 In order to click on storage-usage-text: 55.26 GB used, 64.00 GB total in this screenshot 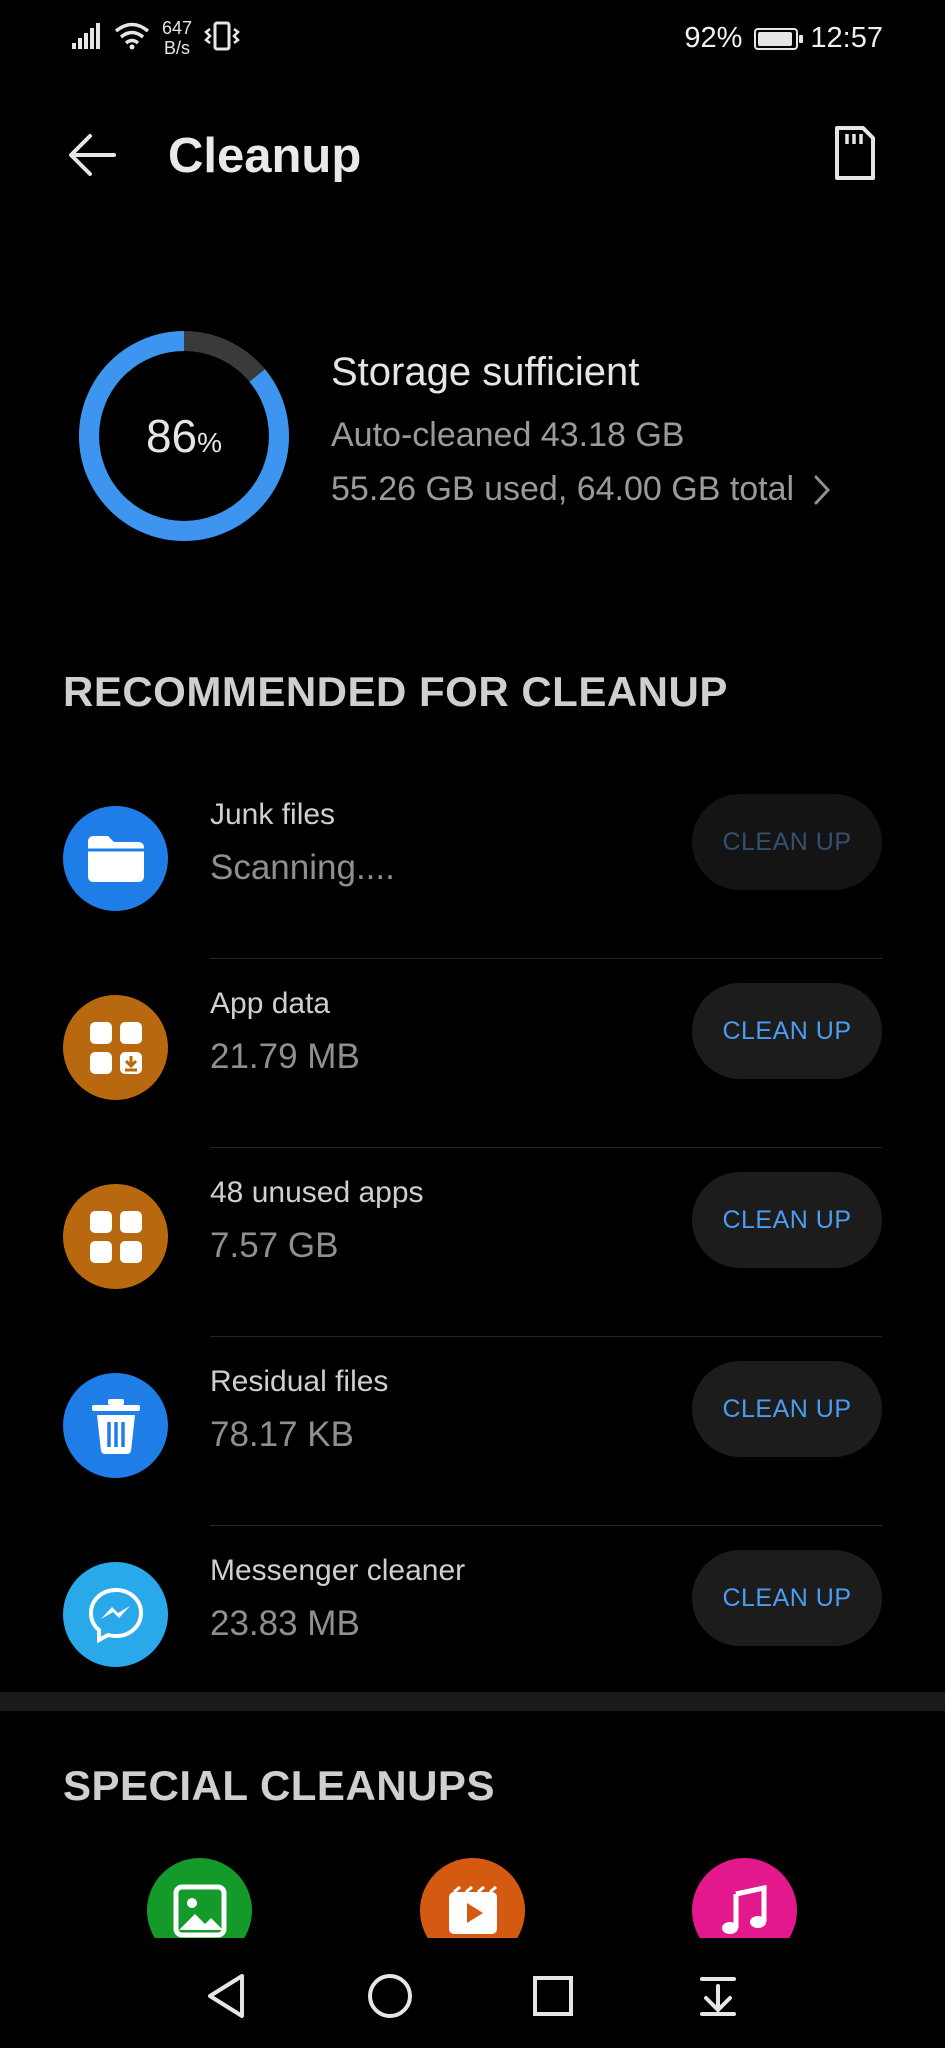, I will do `click(563, 489)`.